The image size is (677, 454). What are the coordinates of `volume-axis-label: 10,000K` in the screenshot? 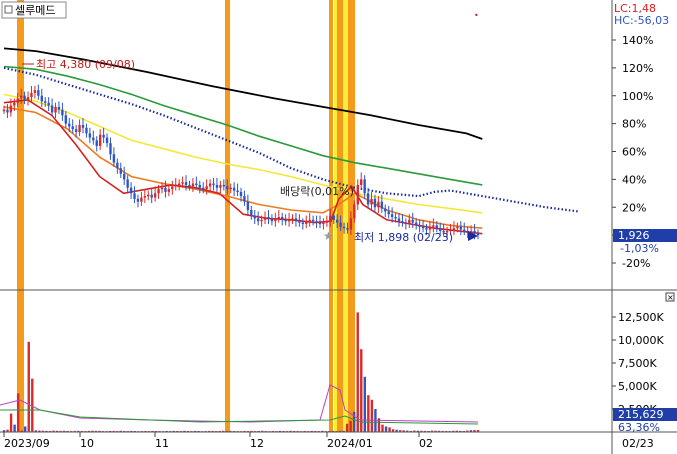 It's located at (641, 340).